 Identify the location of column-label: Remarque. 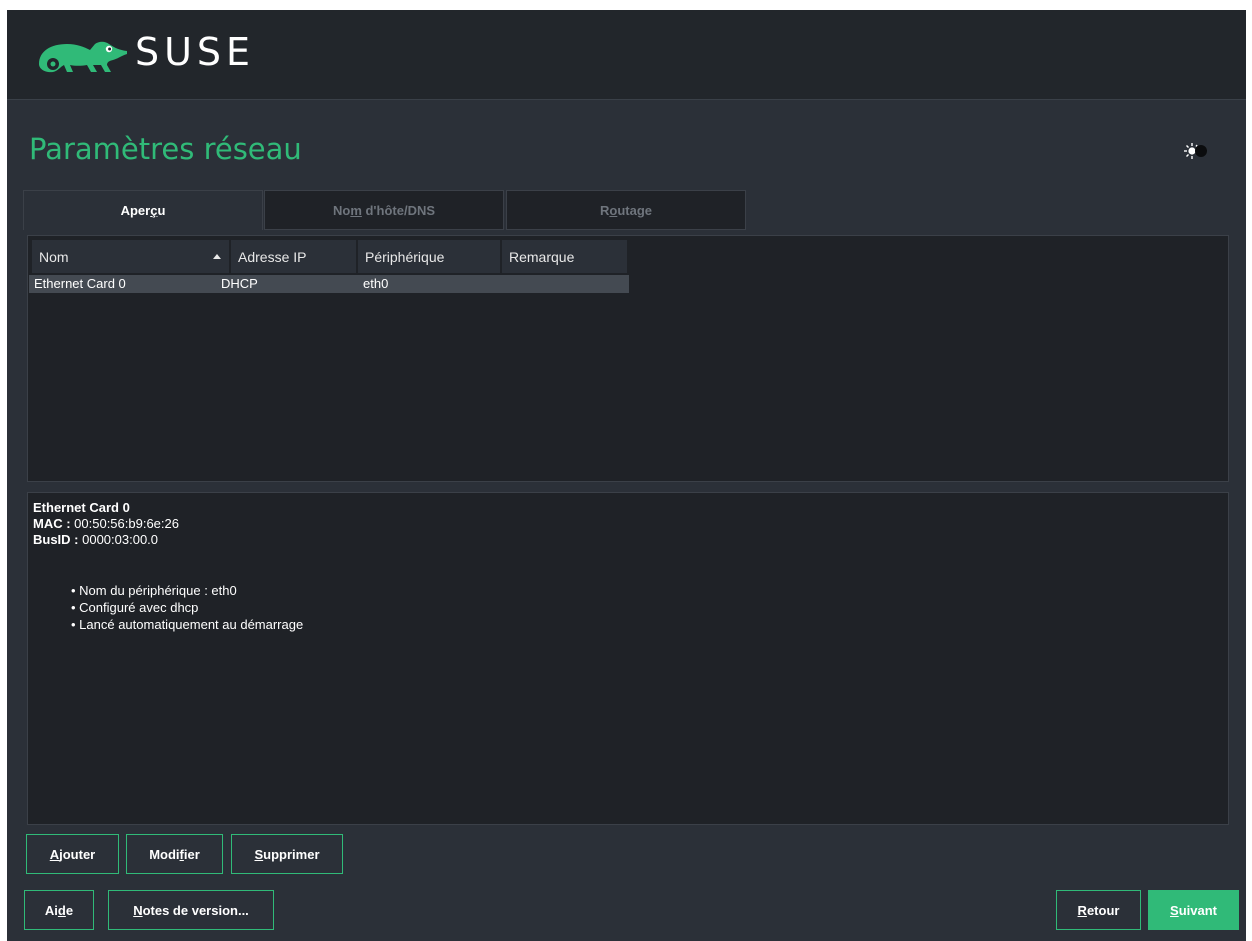
(542, 256).